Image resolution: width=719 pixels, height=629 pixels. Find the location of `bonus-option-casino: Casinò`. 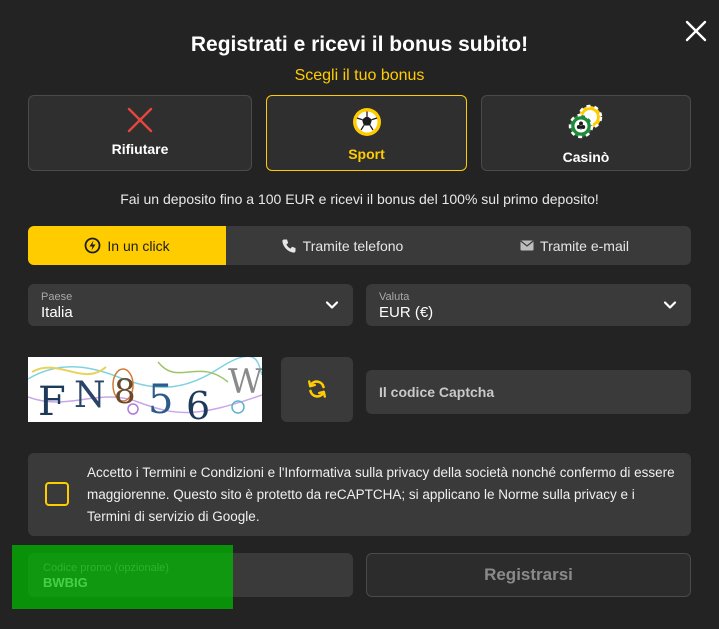

bonus-option-casino: Casinò is located at coordinates (586, 133).